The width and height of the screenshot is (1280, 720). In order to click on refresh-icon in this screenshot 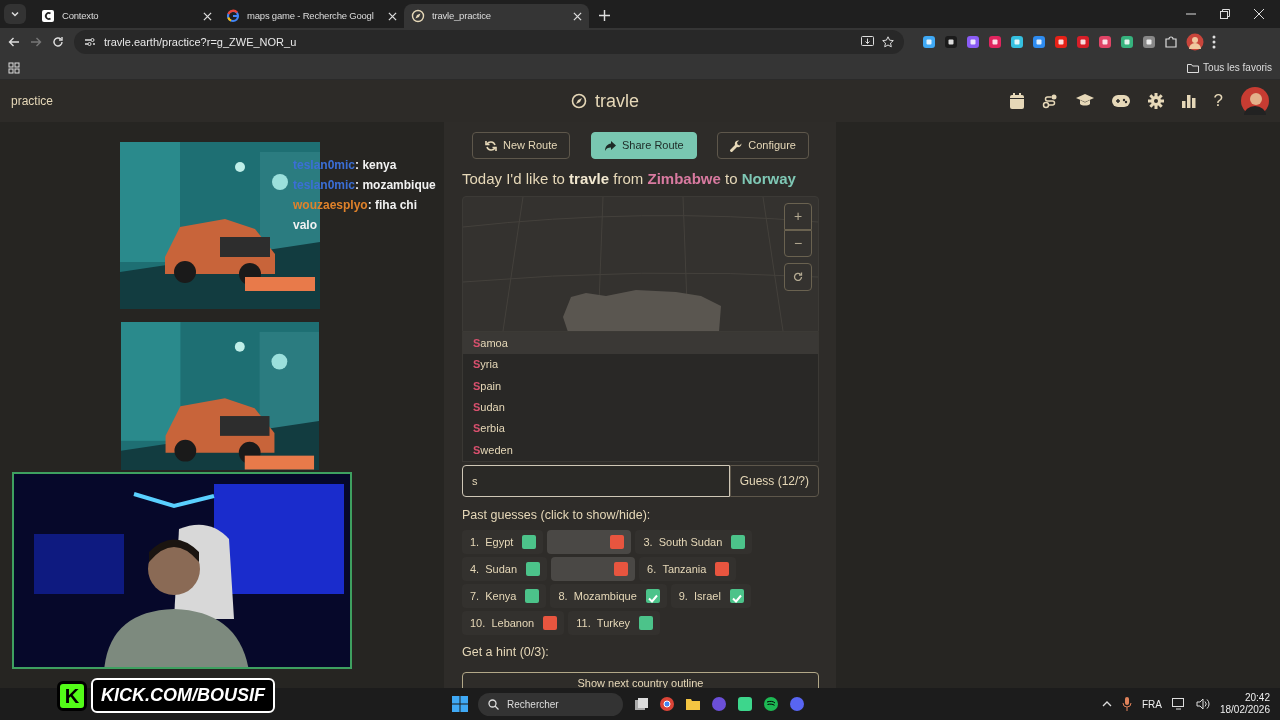, I will do `click(491, 145)`.